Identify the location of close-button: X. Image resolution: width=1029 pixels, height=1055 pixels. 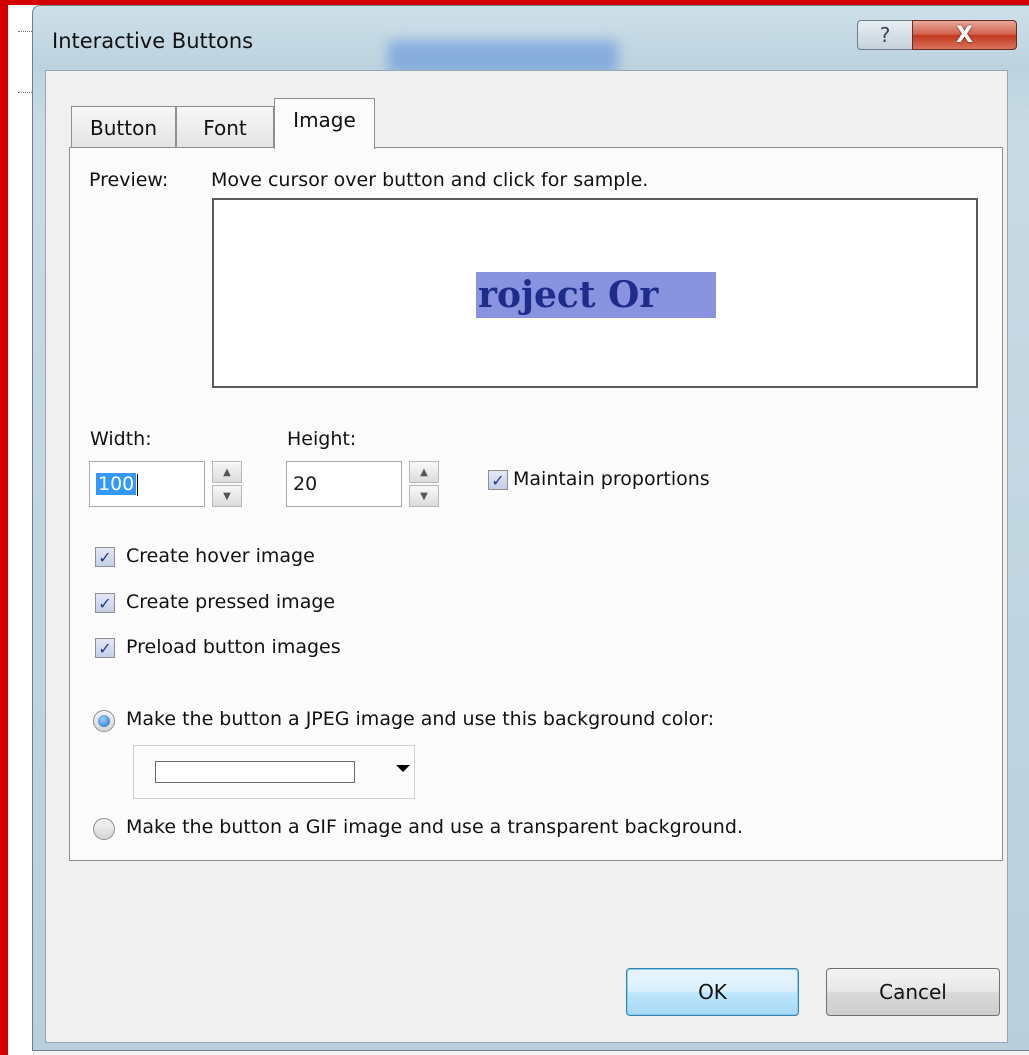
(964, 35).